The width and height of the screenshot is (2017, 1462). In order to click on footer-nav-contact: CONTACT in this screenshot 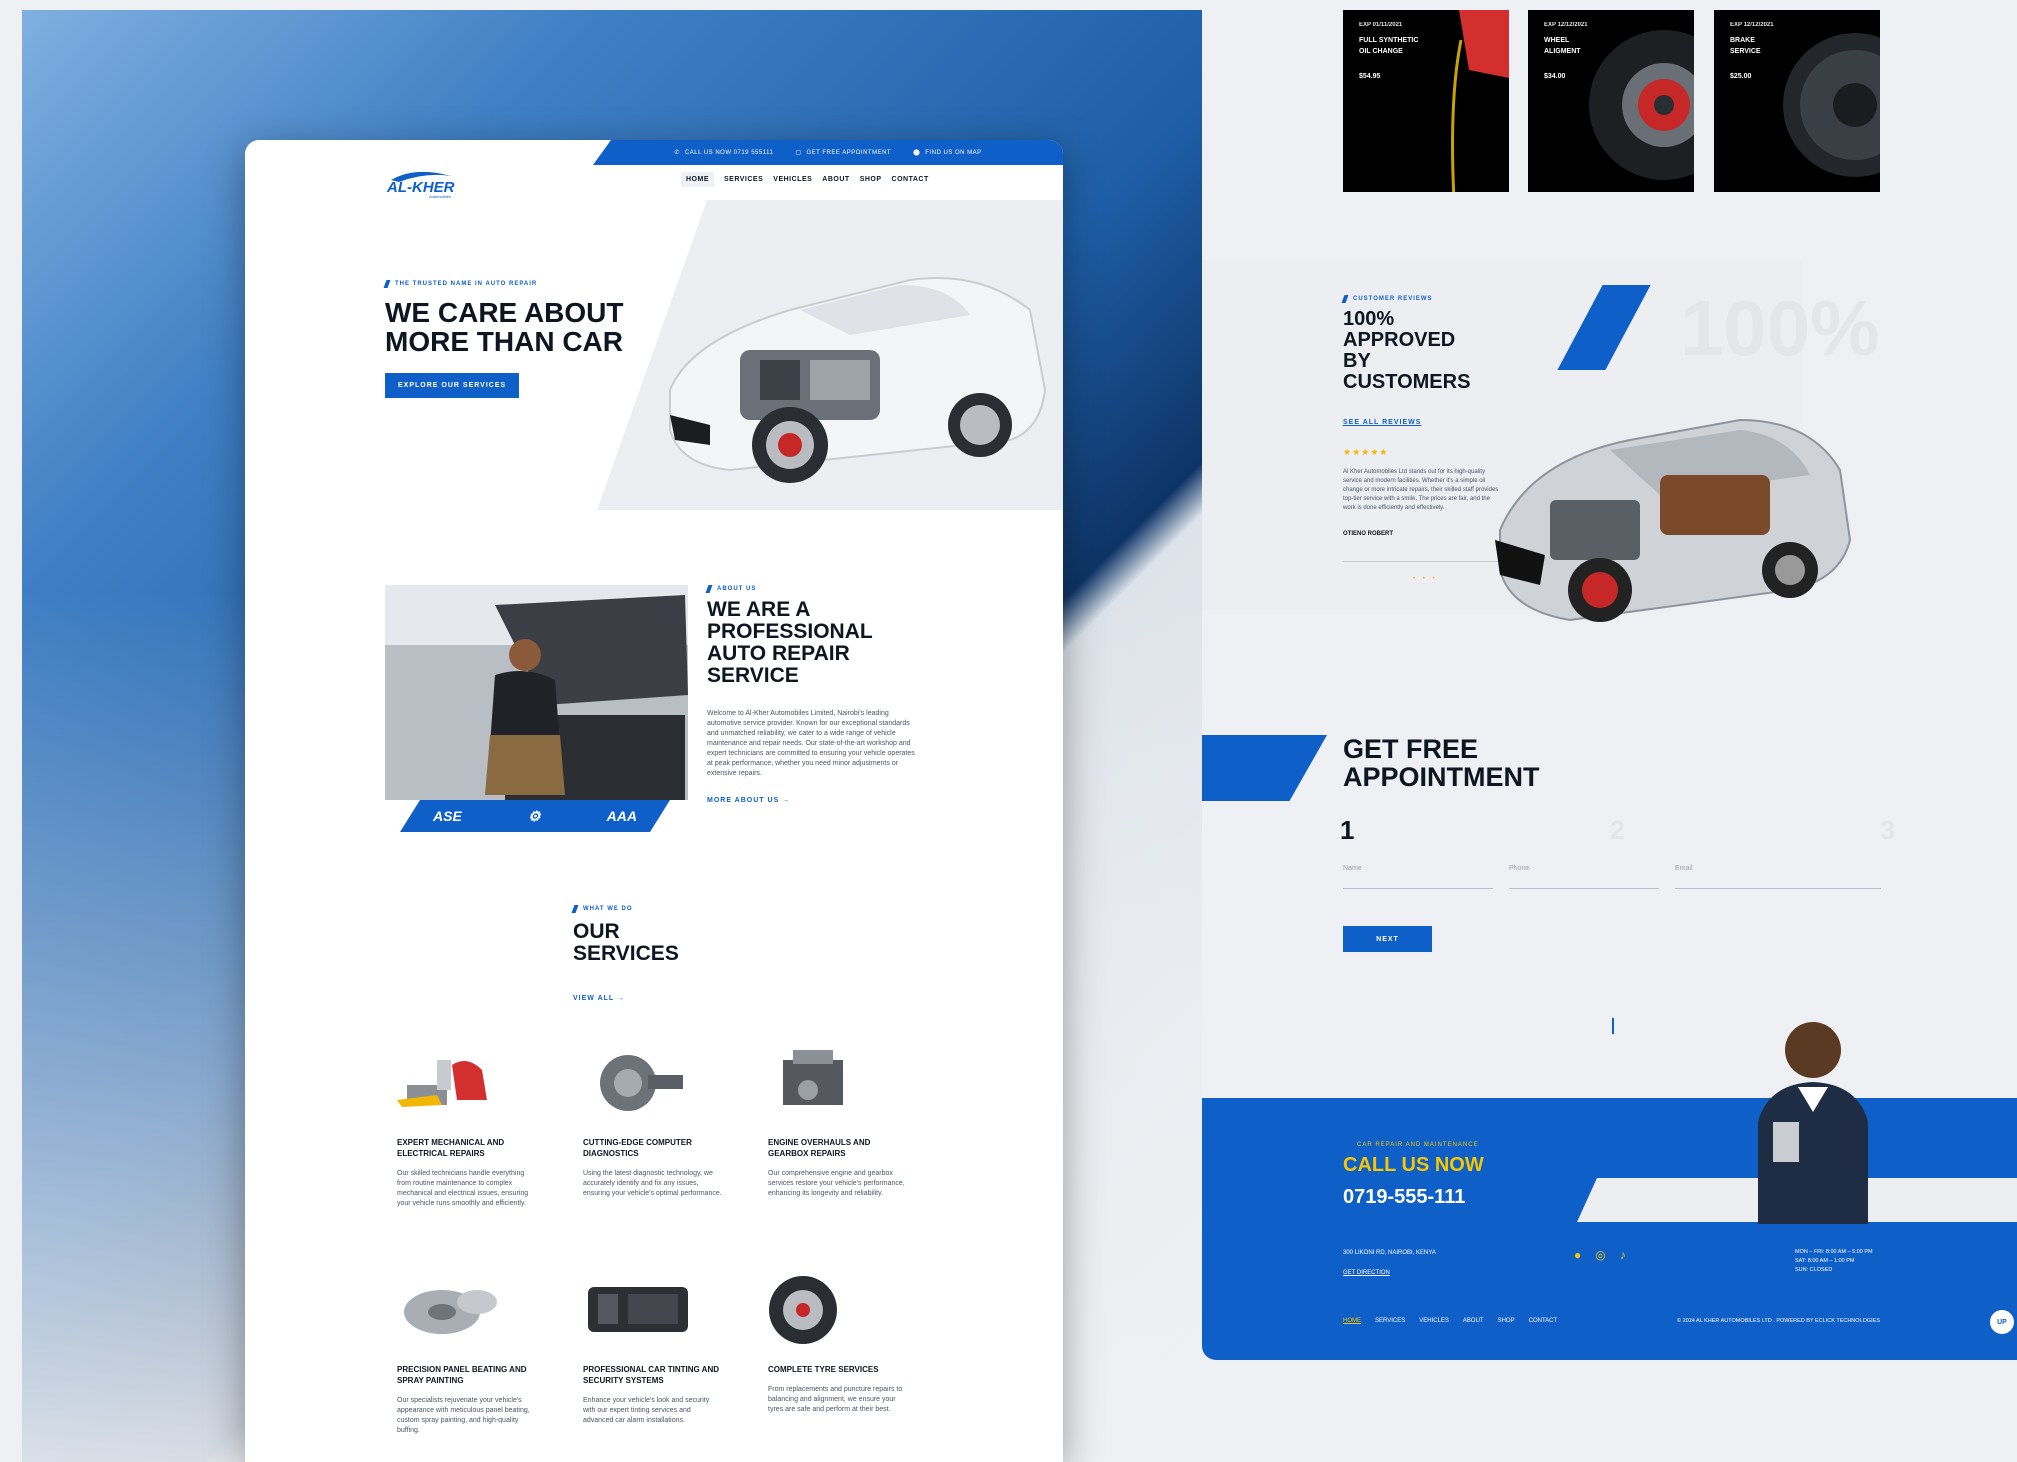, I will do `click(1543, 1321)`.